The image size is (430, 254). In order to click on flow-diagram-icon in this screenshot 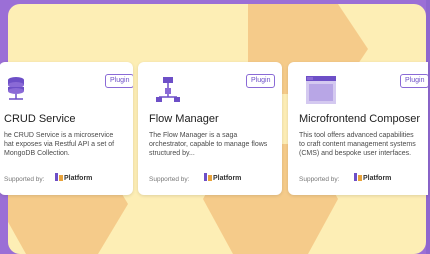, I will do `click(168, 89)`.